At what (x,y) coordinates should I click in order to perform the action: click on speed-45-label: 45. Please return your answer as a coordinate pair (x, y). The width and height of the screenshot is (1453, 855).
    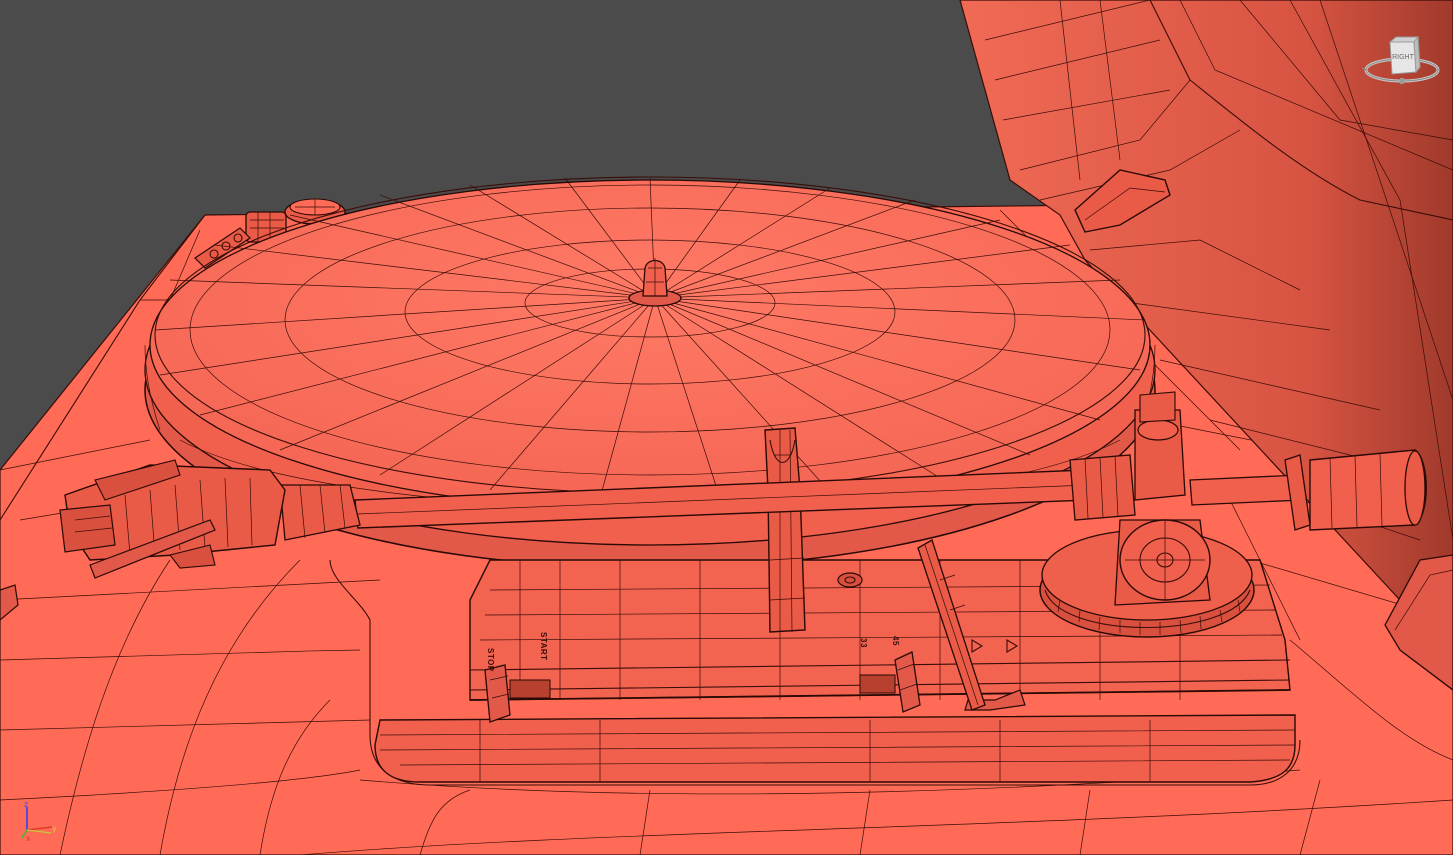
    Looking at the image, I should click on (895, 641).